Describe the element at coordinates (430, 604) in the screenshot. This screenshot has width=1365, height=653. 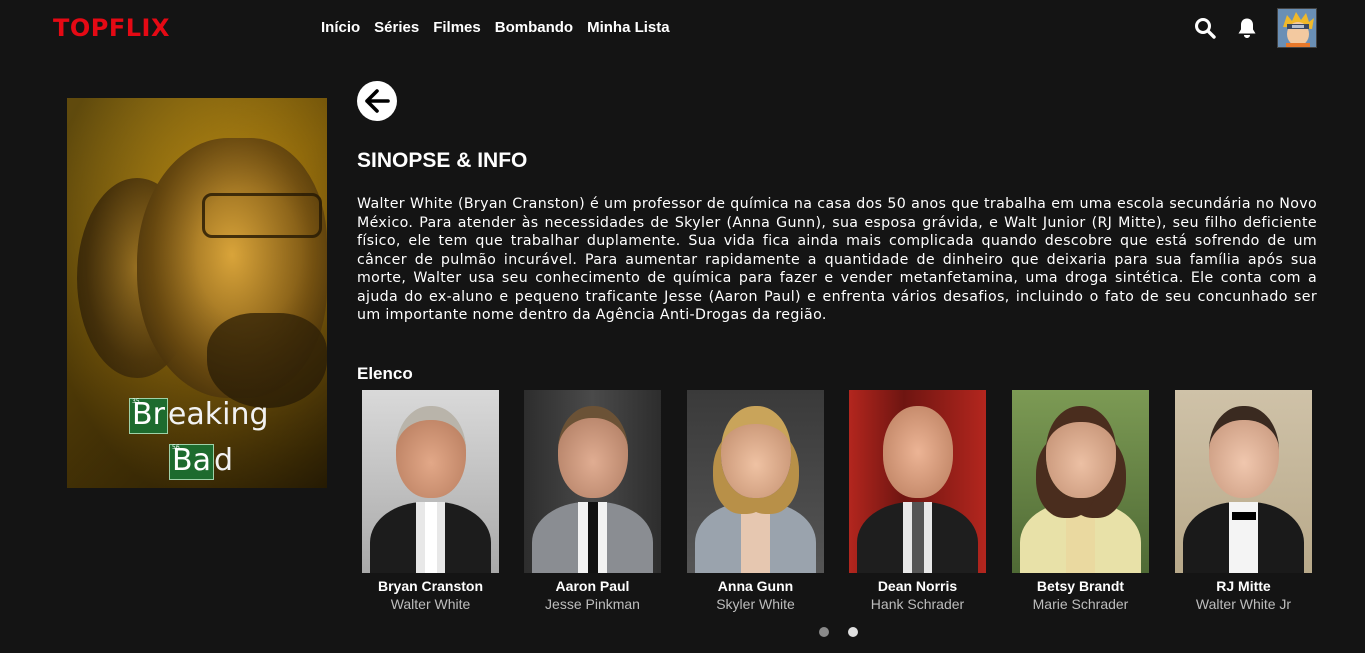
I see `cast-role: Walter White` at that location.